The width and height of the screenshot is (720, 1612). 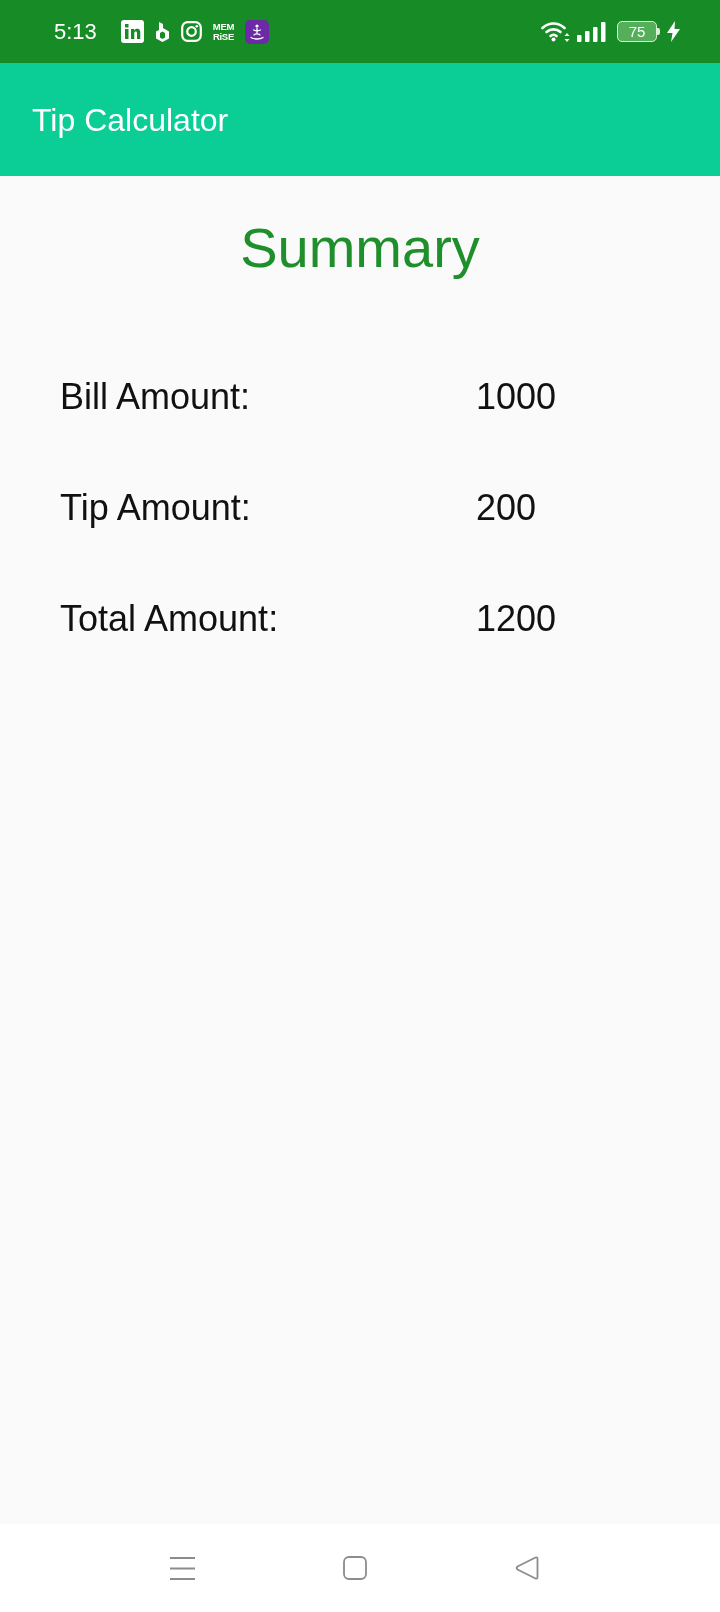 What do you see at coordinates (132, 31) in the screenshot?
I see `linkedin-app-icon` at bounding box center [132, 31].